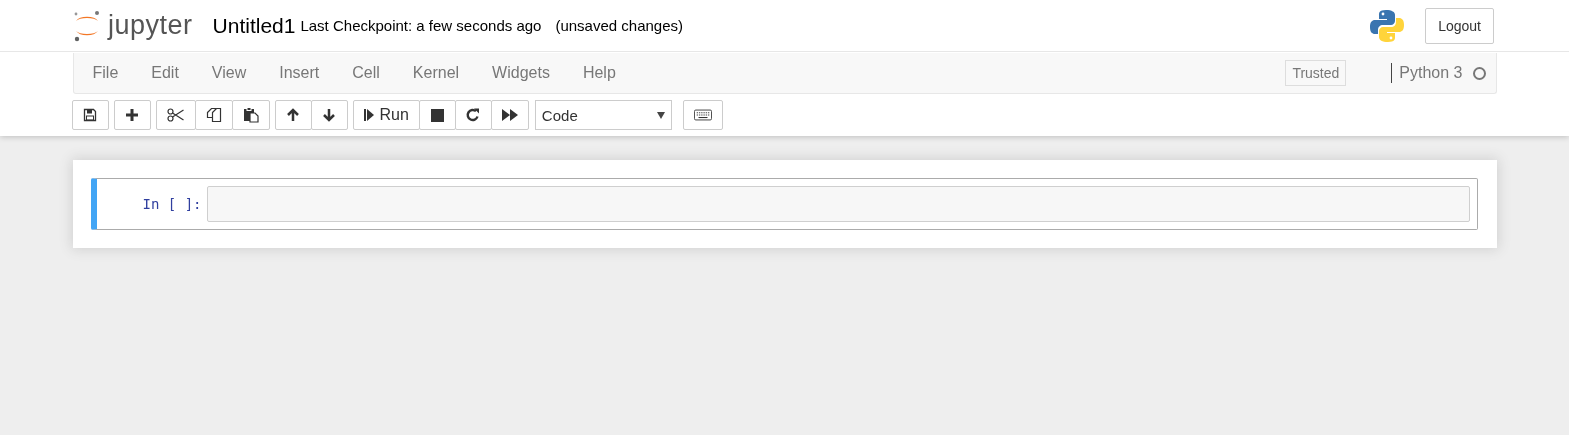 The height and width of the screenshot is (435, 1569). Describe the element at coordinates (521, 73) in the screenshot. I see `menu-item: Widgets` at that location.